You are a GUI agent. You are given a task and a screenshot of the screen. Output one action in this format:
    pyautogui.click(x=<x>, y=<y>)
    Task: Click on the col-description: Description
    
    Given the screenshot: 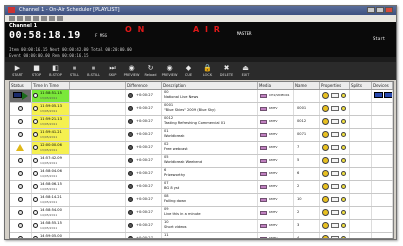 What is the action you would take?
    pyautogui.click(x=210, y=85)
    